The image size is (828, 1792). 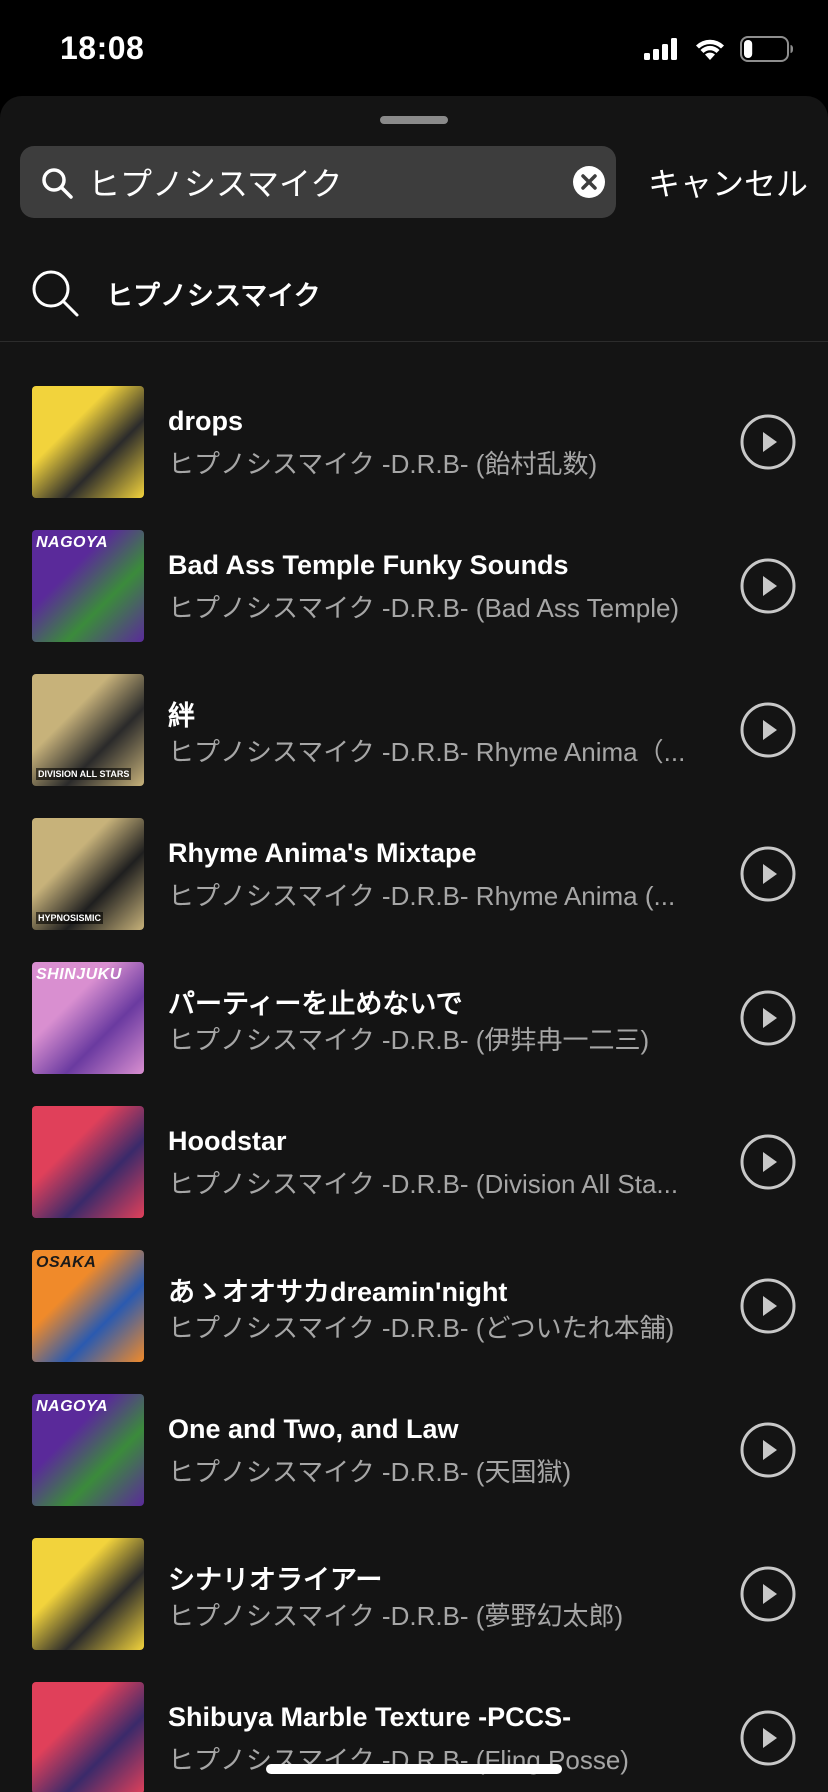 I want to click on album-art-label: SHINJUKU, so click(x=79, y=974).